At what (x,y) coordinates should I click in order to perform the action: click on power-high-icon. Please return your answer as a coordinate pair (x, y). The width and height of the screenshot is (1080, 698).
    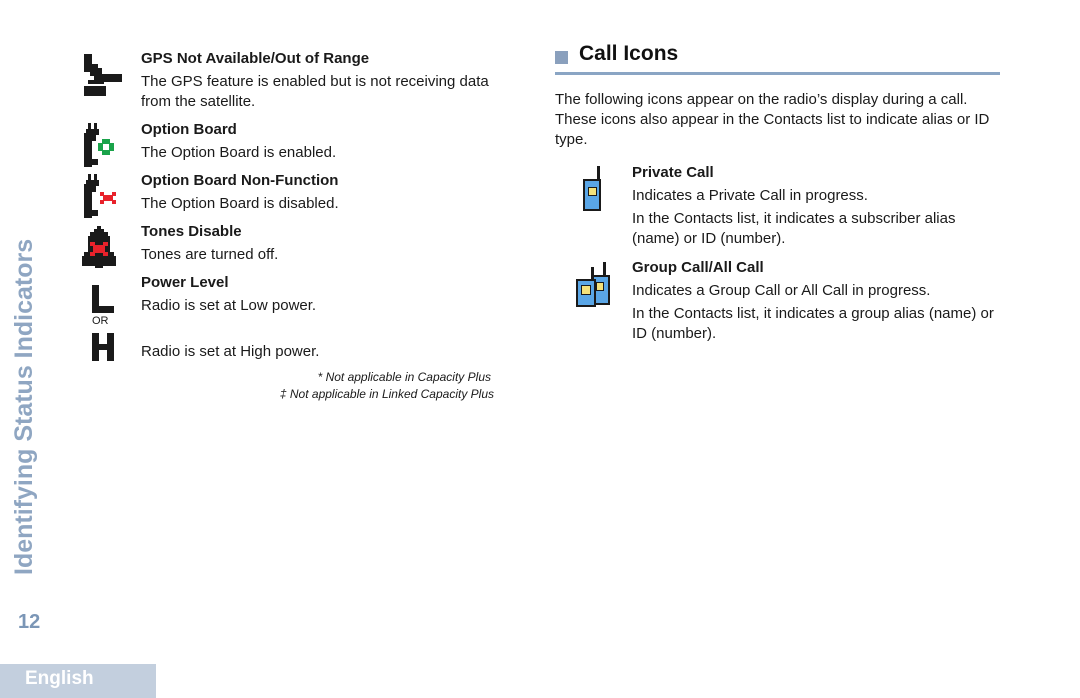
    Looking at the image, I should click on (104, 347).